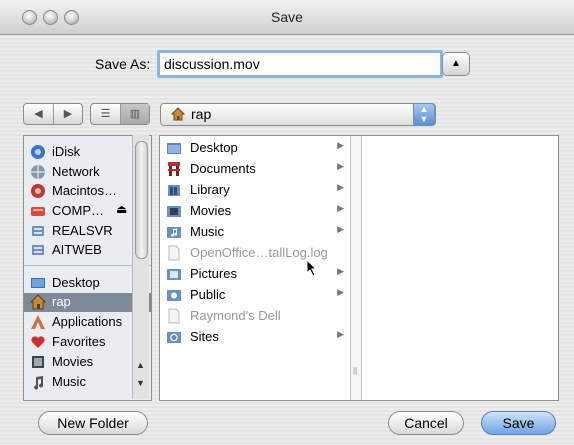 Image resolution: width=574 pixels, height=445 pixels. What do you see at coordinates (174, 274) in the screenshot?
I see `pictures-folder-icon` at bounding box center [174, 274].